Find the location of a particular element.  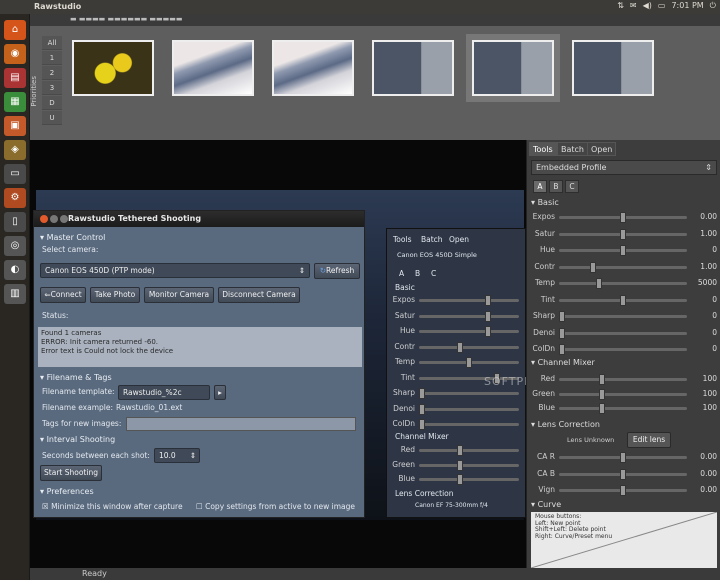

close-icon is located at coordinates (44, 219).